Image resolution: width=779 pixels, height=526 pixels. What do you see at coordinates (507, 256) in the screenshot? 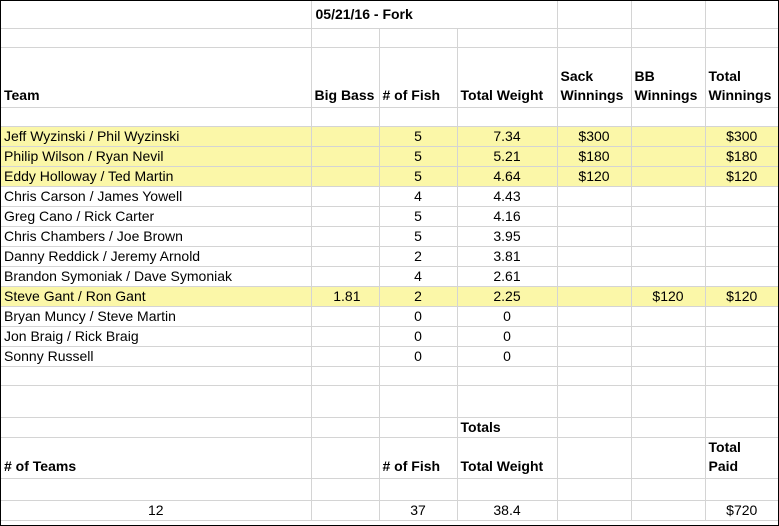
I see `total-weight-value: 3.81` at bounding box center [507, 256].